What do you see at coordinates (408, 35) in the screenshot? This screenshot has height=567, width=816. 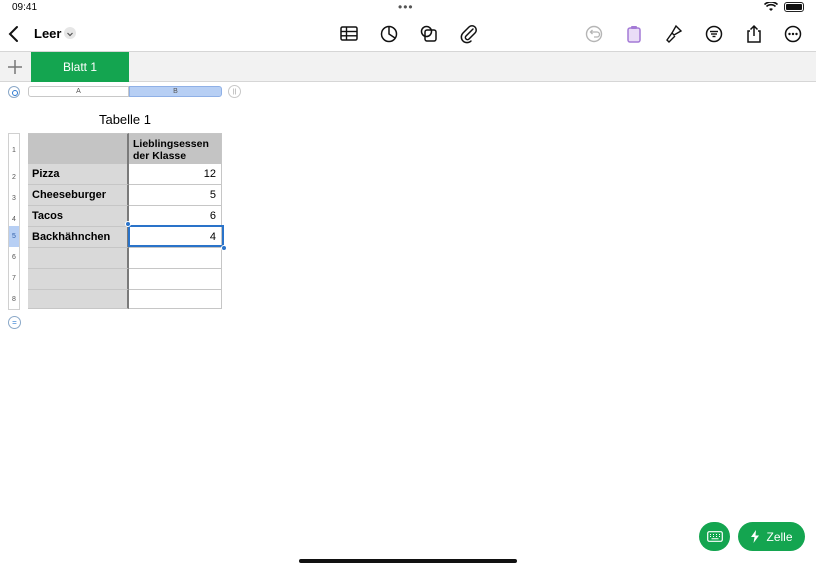 I see `toolbar: Leer` at bounding box center [408, 35].